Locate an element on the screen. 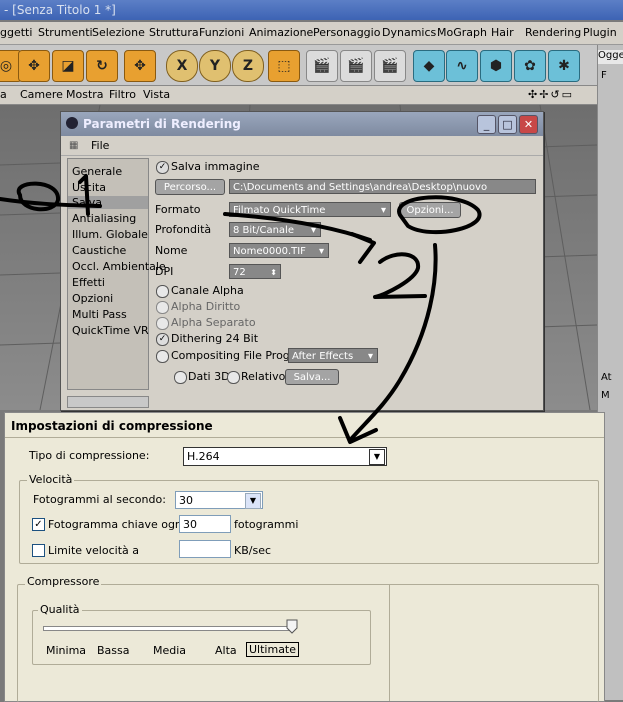 Image resolution: width=623 pixels, height=702 pixels. render-window-menu: ▦ File is located at coordinates (302, 146).